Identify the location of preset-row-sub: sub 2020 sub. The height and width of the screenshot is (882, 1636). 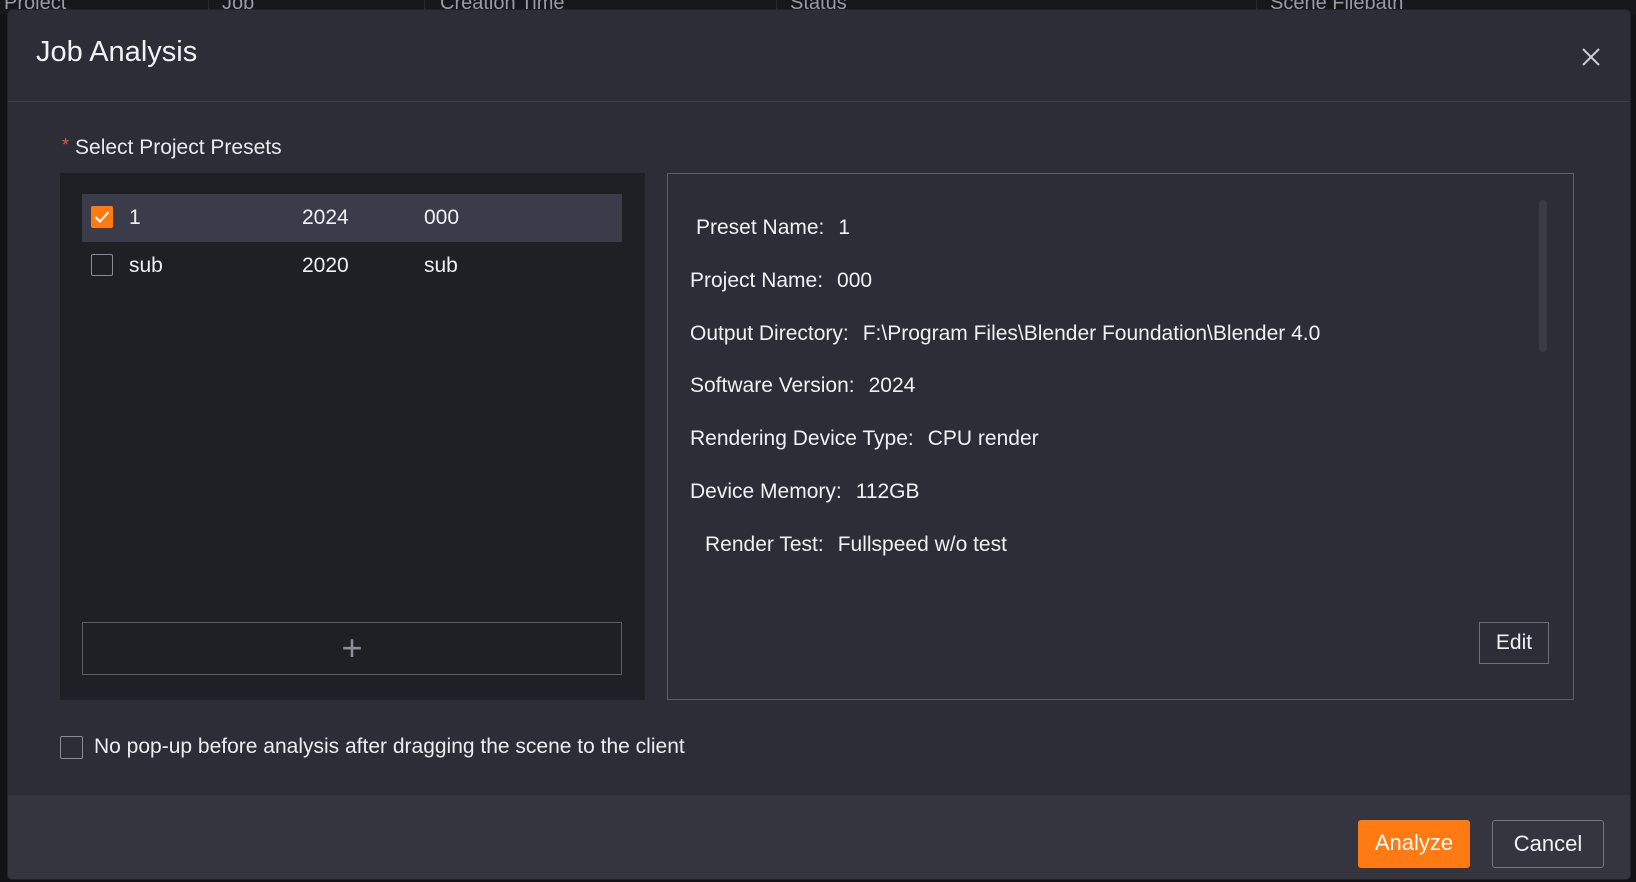
(352, 266).